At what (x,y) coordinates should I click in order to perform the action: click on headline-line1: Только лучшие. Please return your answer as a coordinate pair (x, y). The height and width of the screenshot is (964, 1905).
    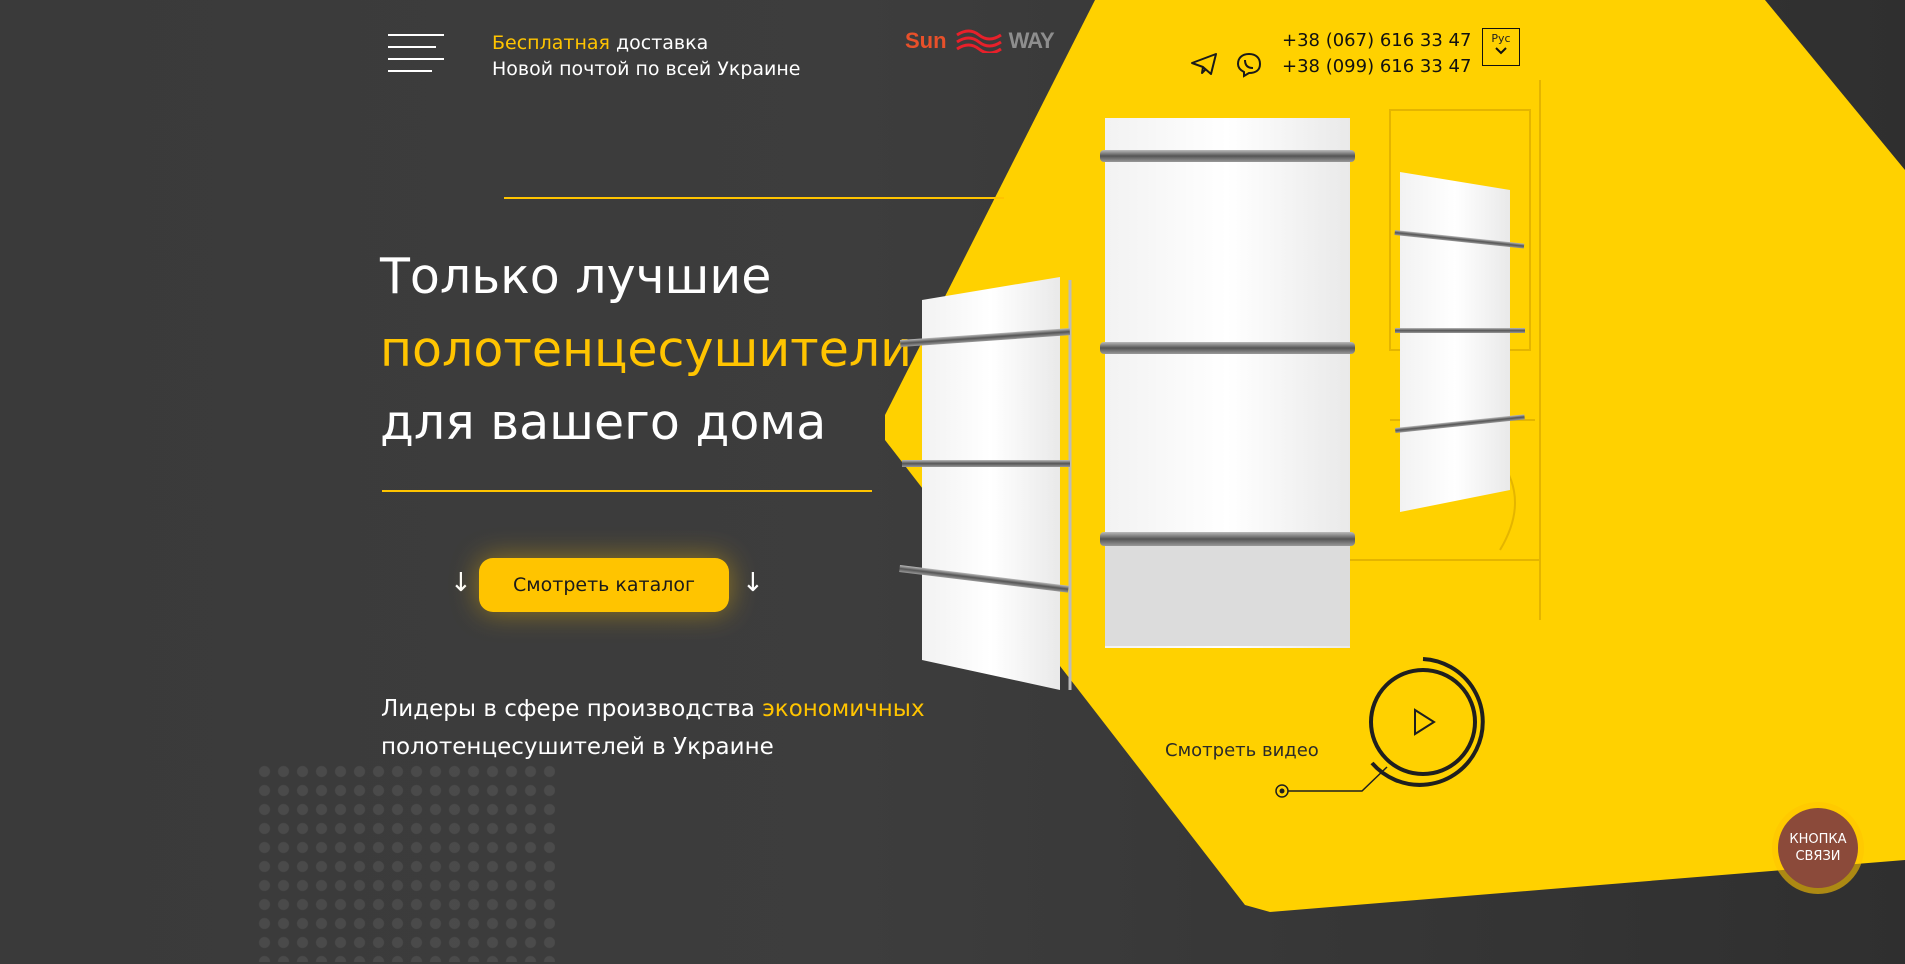
    Looking at the image, I should click on (576, 276).